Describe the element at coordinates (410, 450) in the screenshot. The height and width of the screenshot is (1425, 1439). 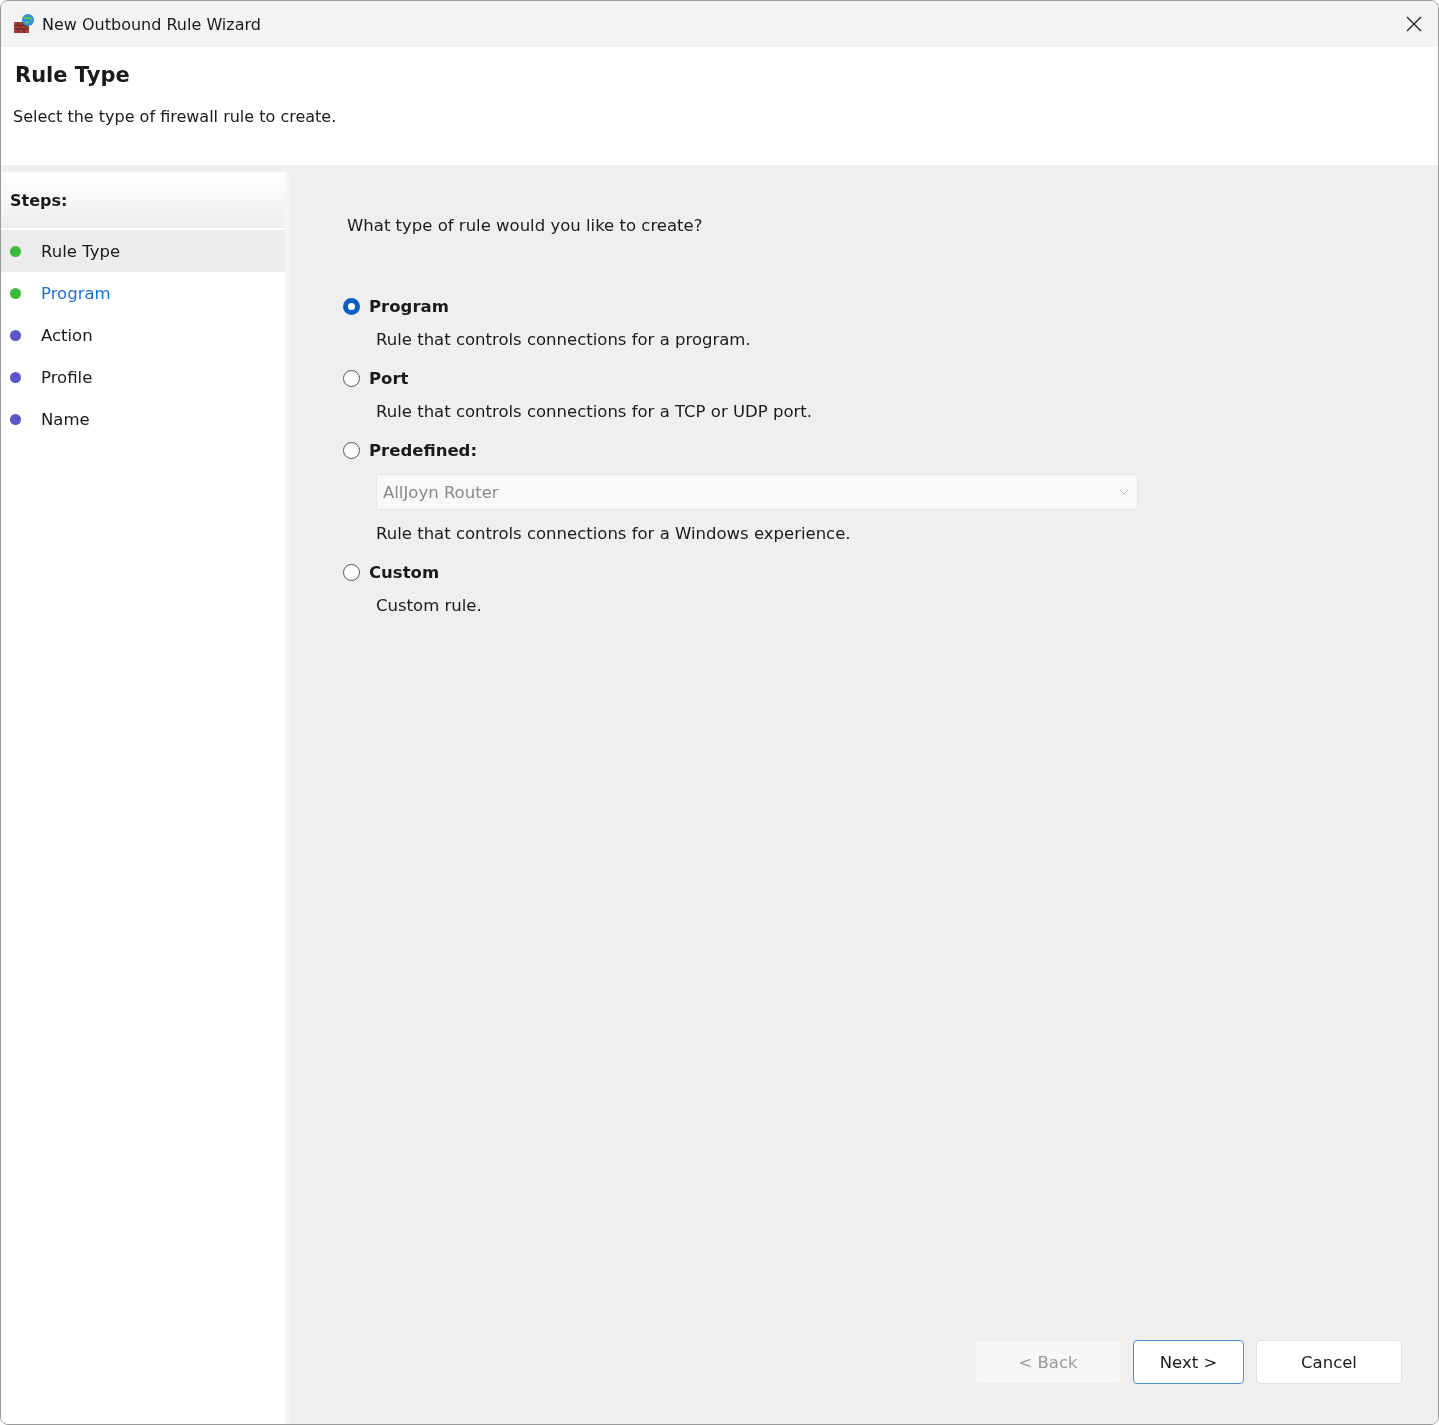
I see `rule-type-radio: Predefined:` at that location.